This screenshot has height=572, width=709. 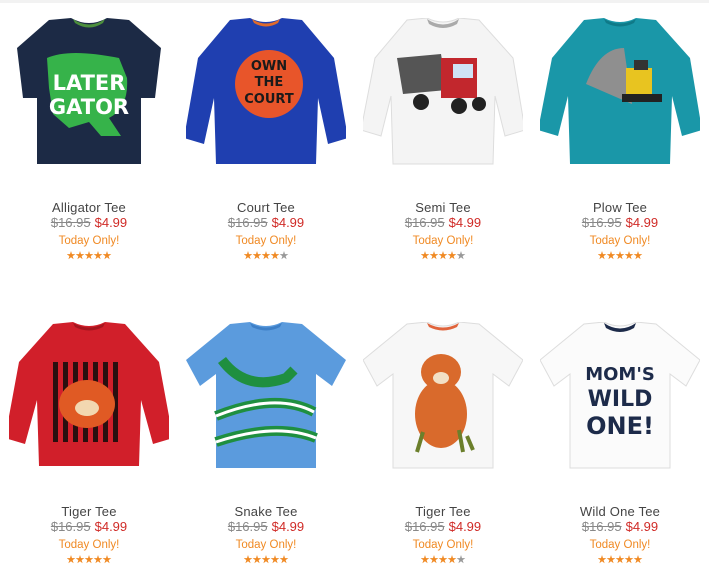 I want to click on svg-text: GATOR, so click(x=89, y=107).